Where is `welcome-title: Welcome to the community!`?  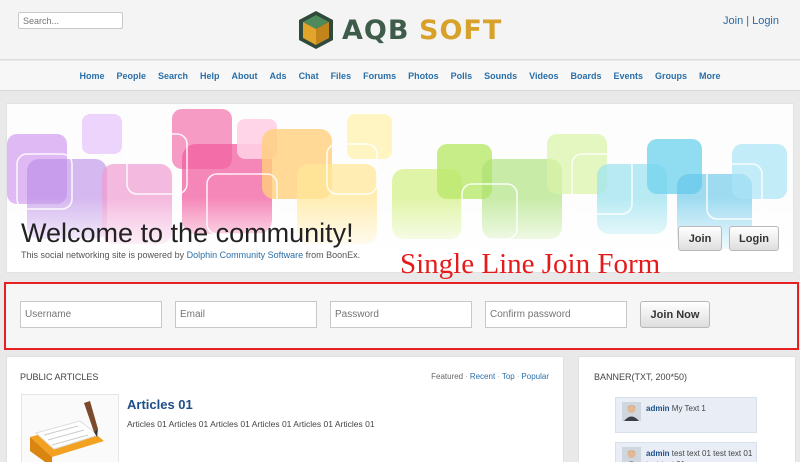
welcome-title: Welcome to the community! is located at coordinates (187, 233).